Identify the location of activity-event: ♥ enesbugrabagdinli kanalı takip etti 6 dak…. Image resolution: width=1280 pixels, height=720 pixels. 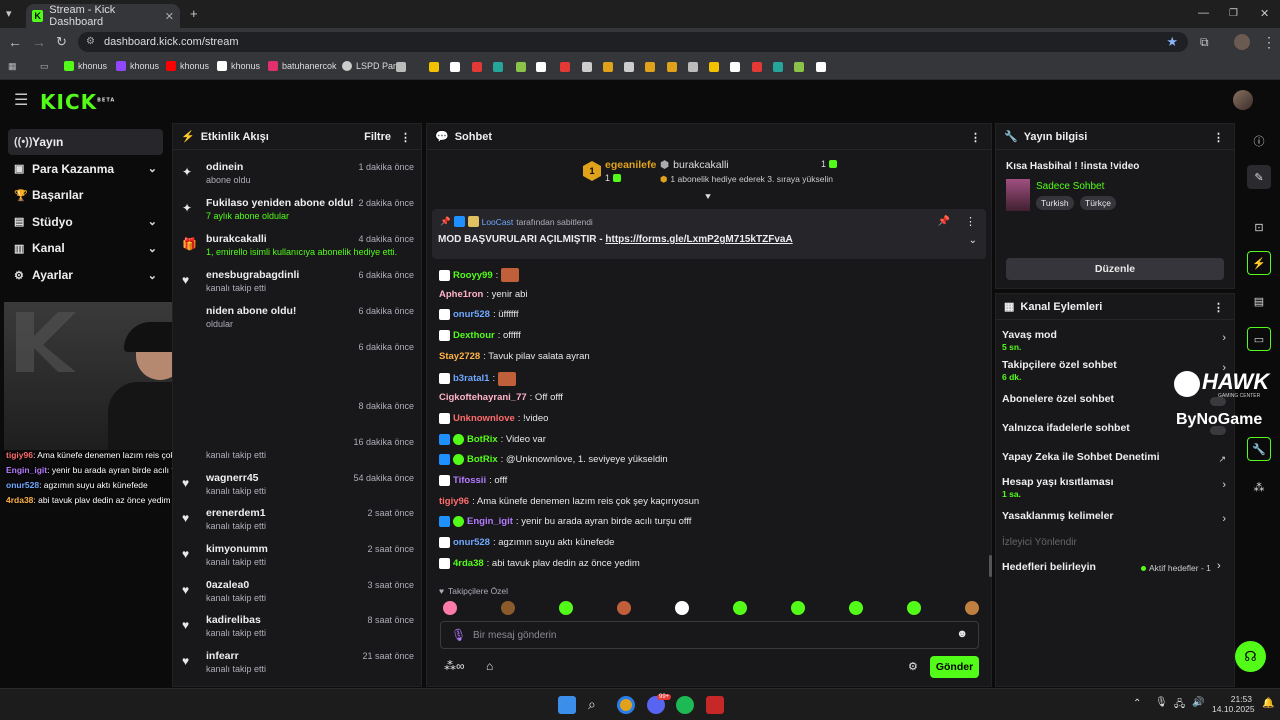
(298, 282).